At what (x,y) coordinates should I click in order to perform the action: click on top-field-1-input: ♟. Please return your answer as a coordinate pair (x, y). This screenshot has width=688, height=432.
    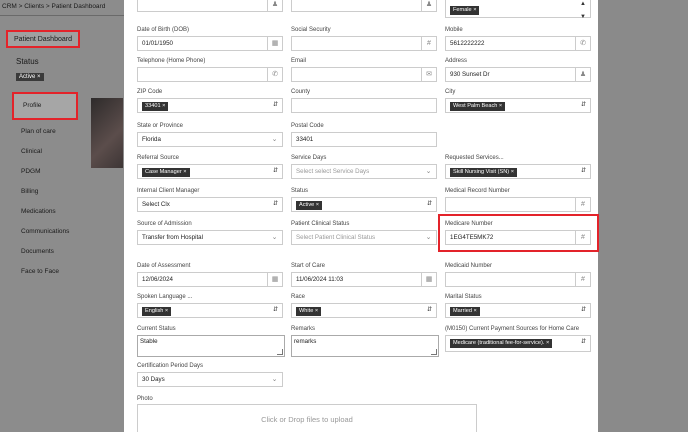
    Looking at the image, I should click on (210, 6).